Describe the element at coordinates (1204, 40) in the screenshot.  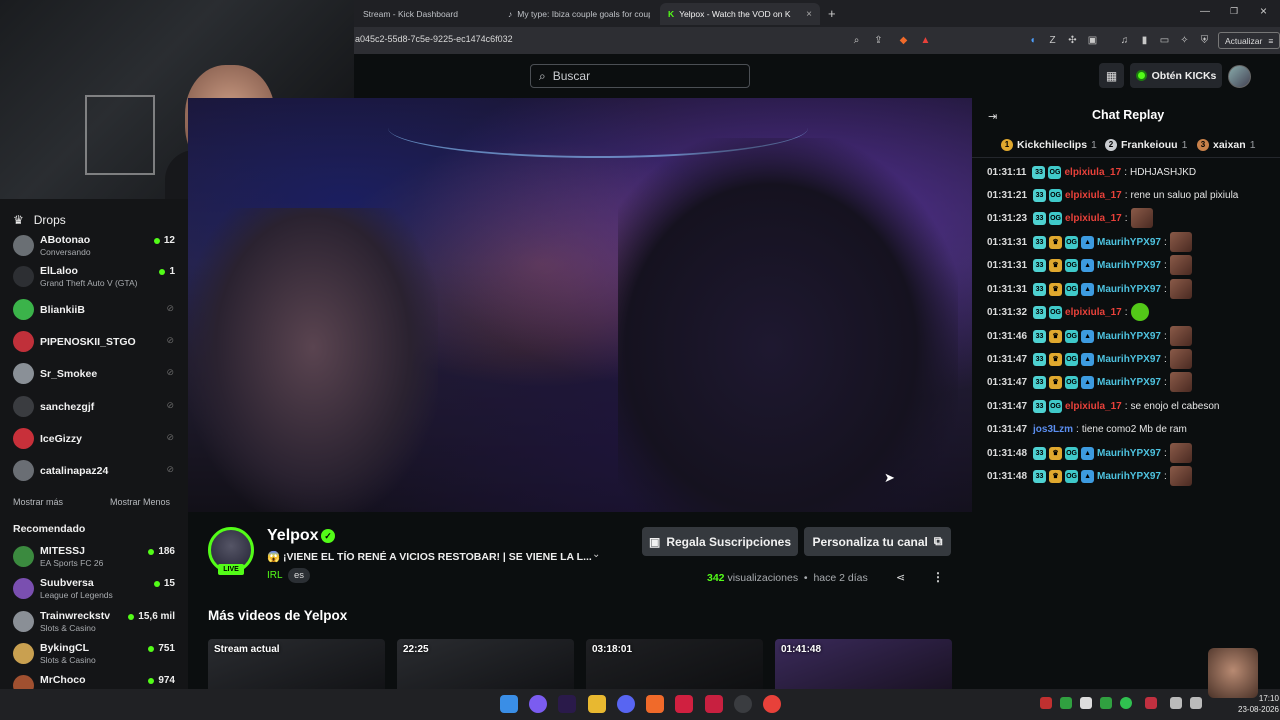
I see `vpn-icon: ⛨` at that location.